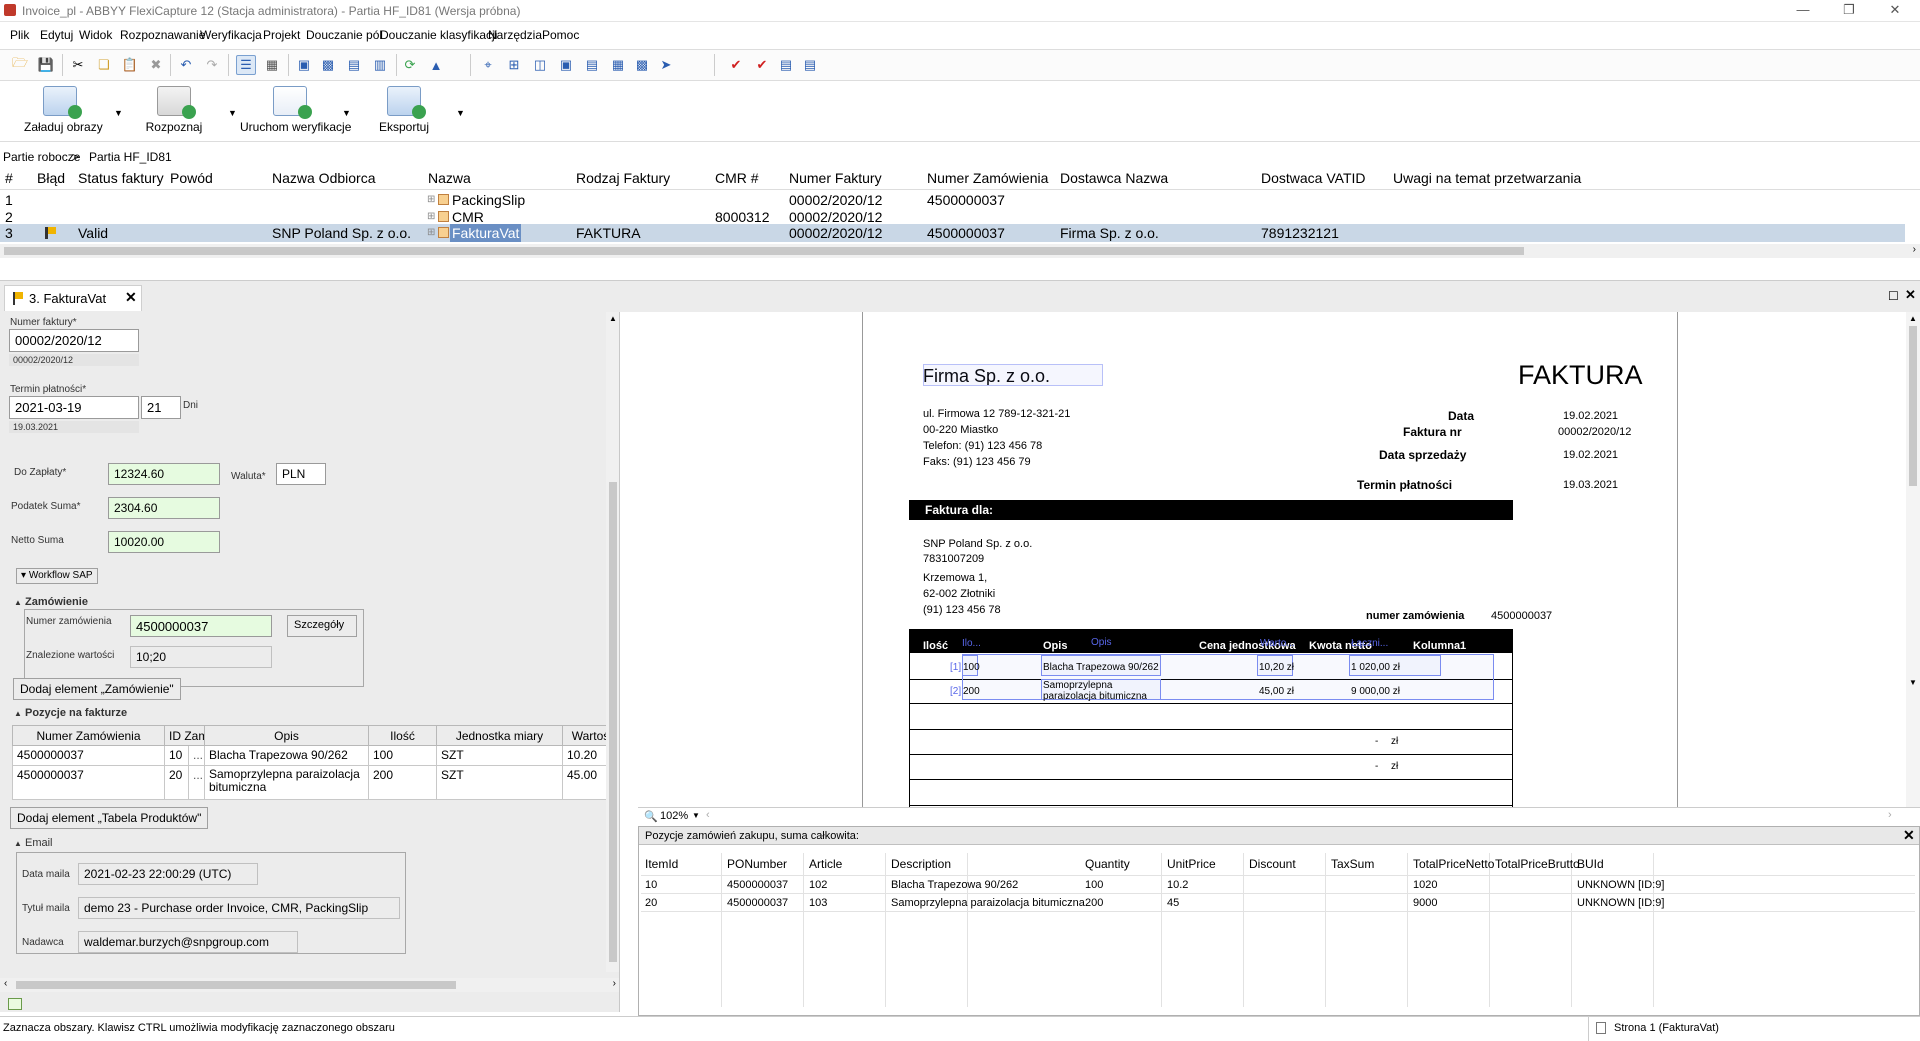  What do you see at coordinates (9, 178) in the screenshot?
I see `col-number: #` at bounding box center [9, 178].